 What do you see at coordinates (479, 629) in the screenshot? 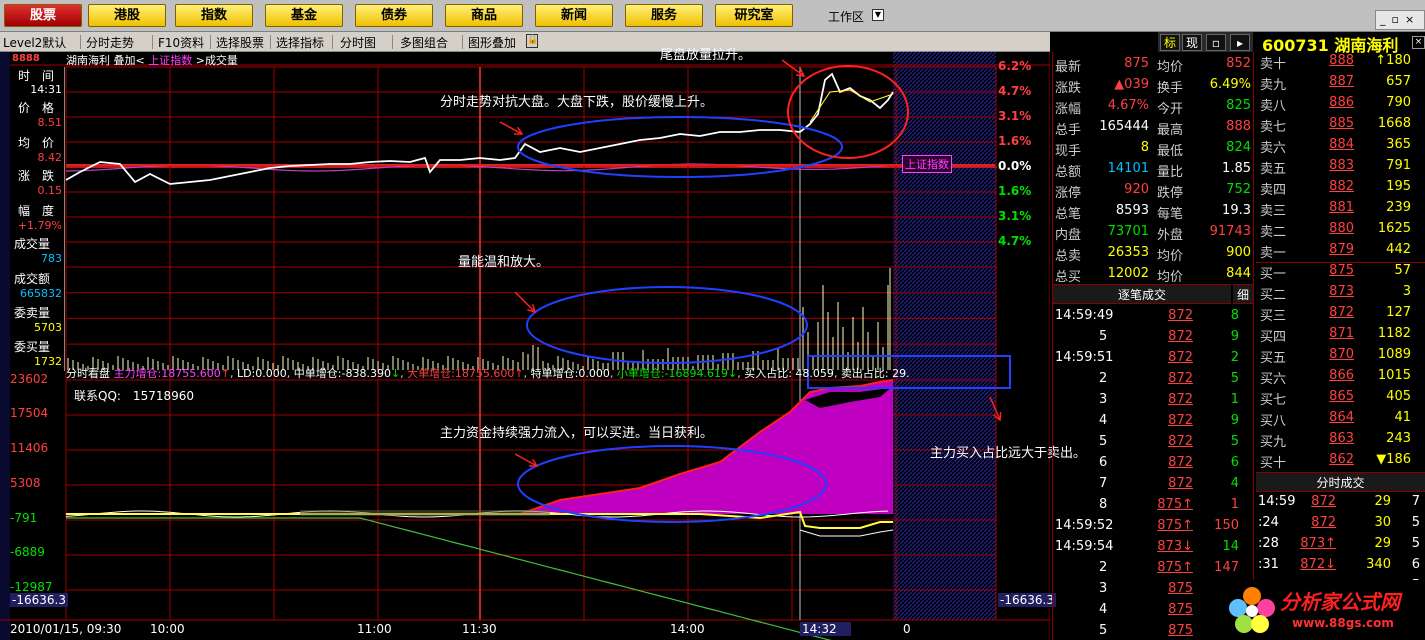
I see `time-tick: 11:30` at bounding box center [479, 629].